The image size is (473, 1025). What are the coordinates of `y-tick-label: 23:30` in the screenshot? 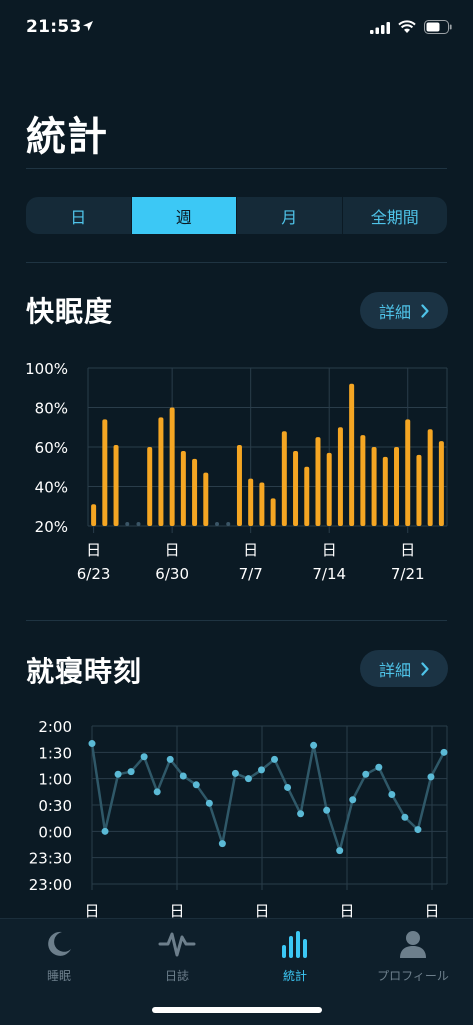 It's located at (50, 859).